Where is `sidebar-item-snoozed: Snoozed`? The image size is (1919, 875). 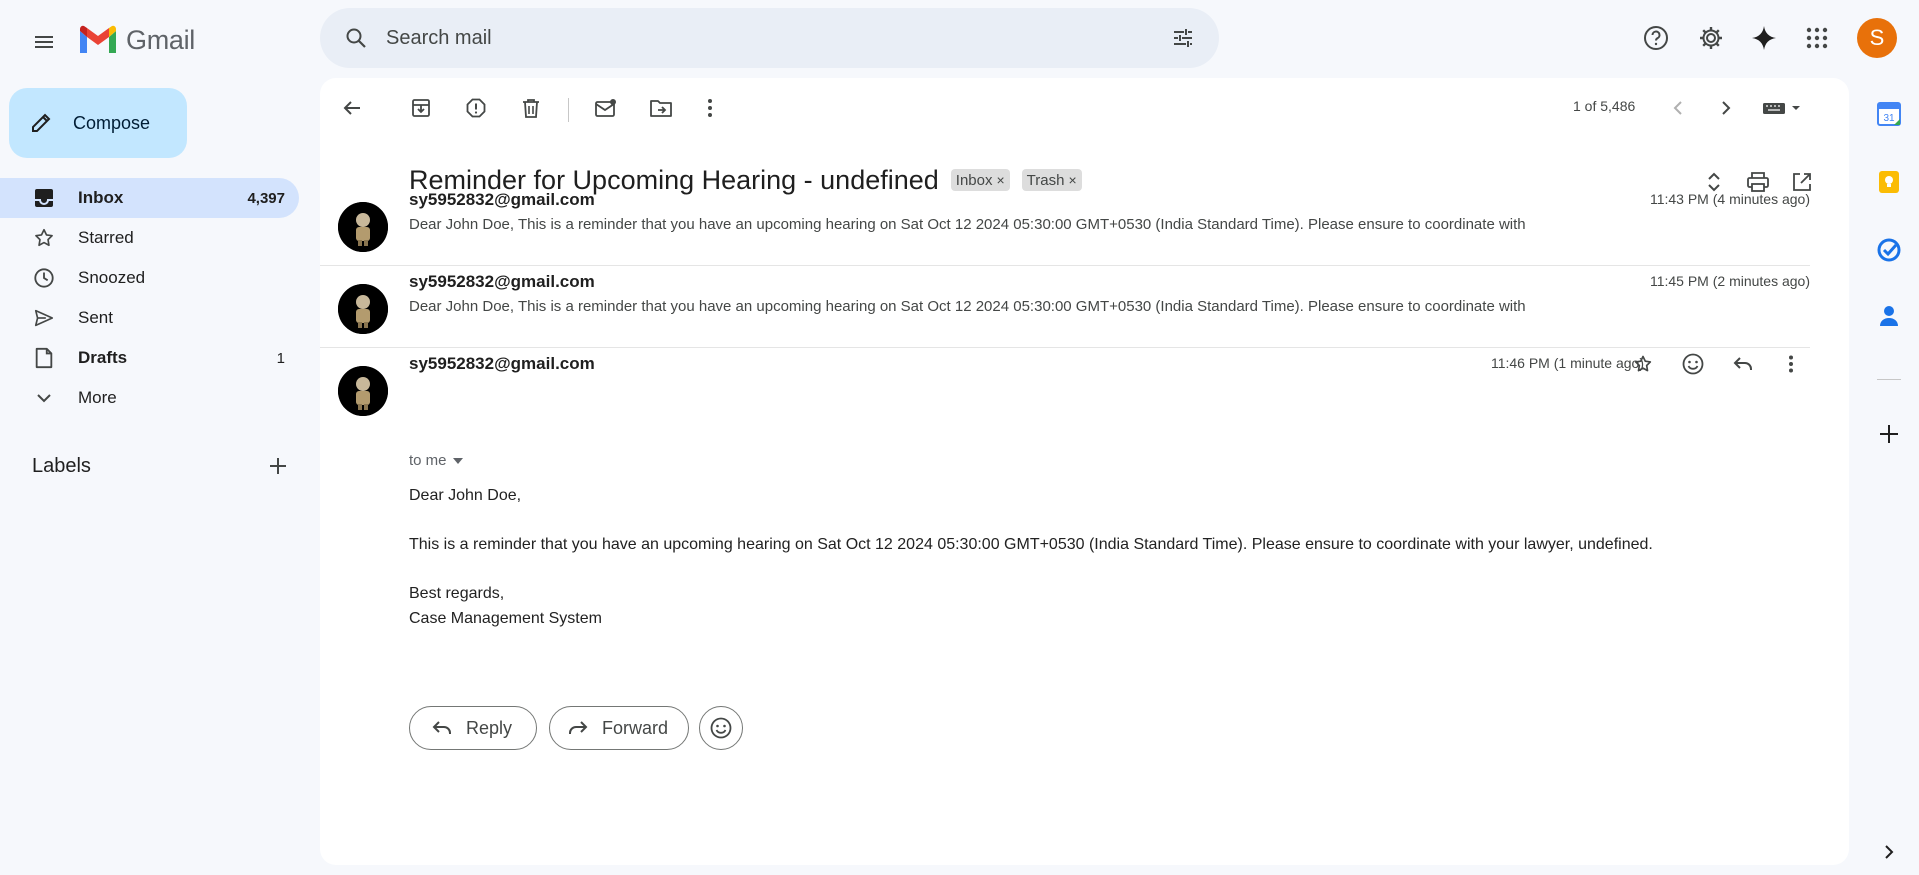
sidebar-item-snoozed: Snoozed is located at coordinates (149, 278).